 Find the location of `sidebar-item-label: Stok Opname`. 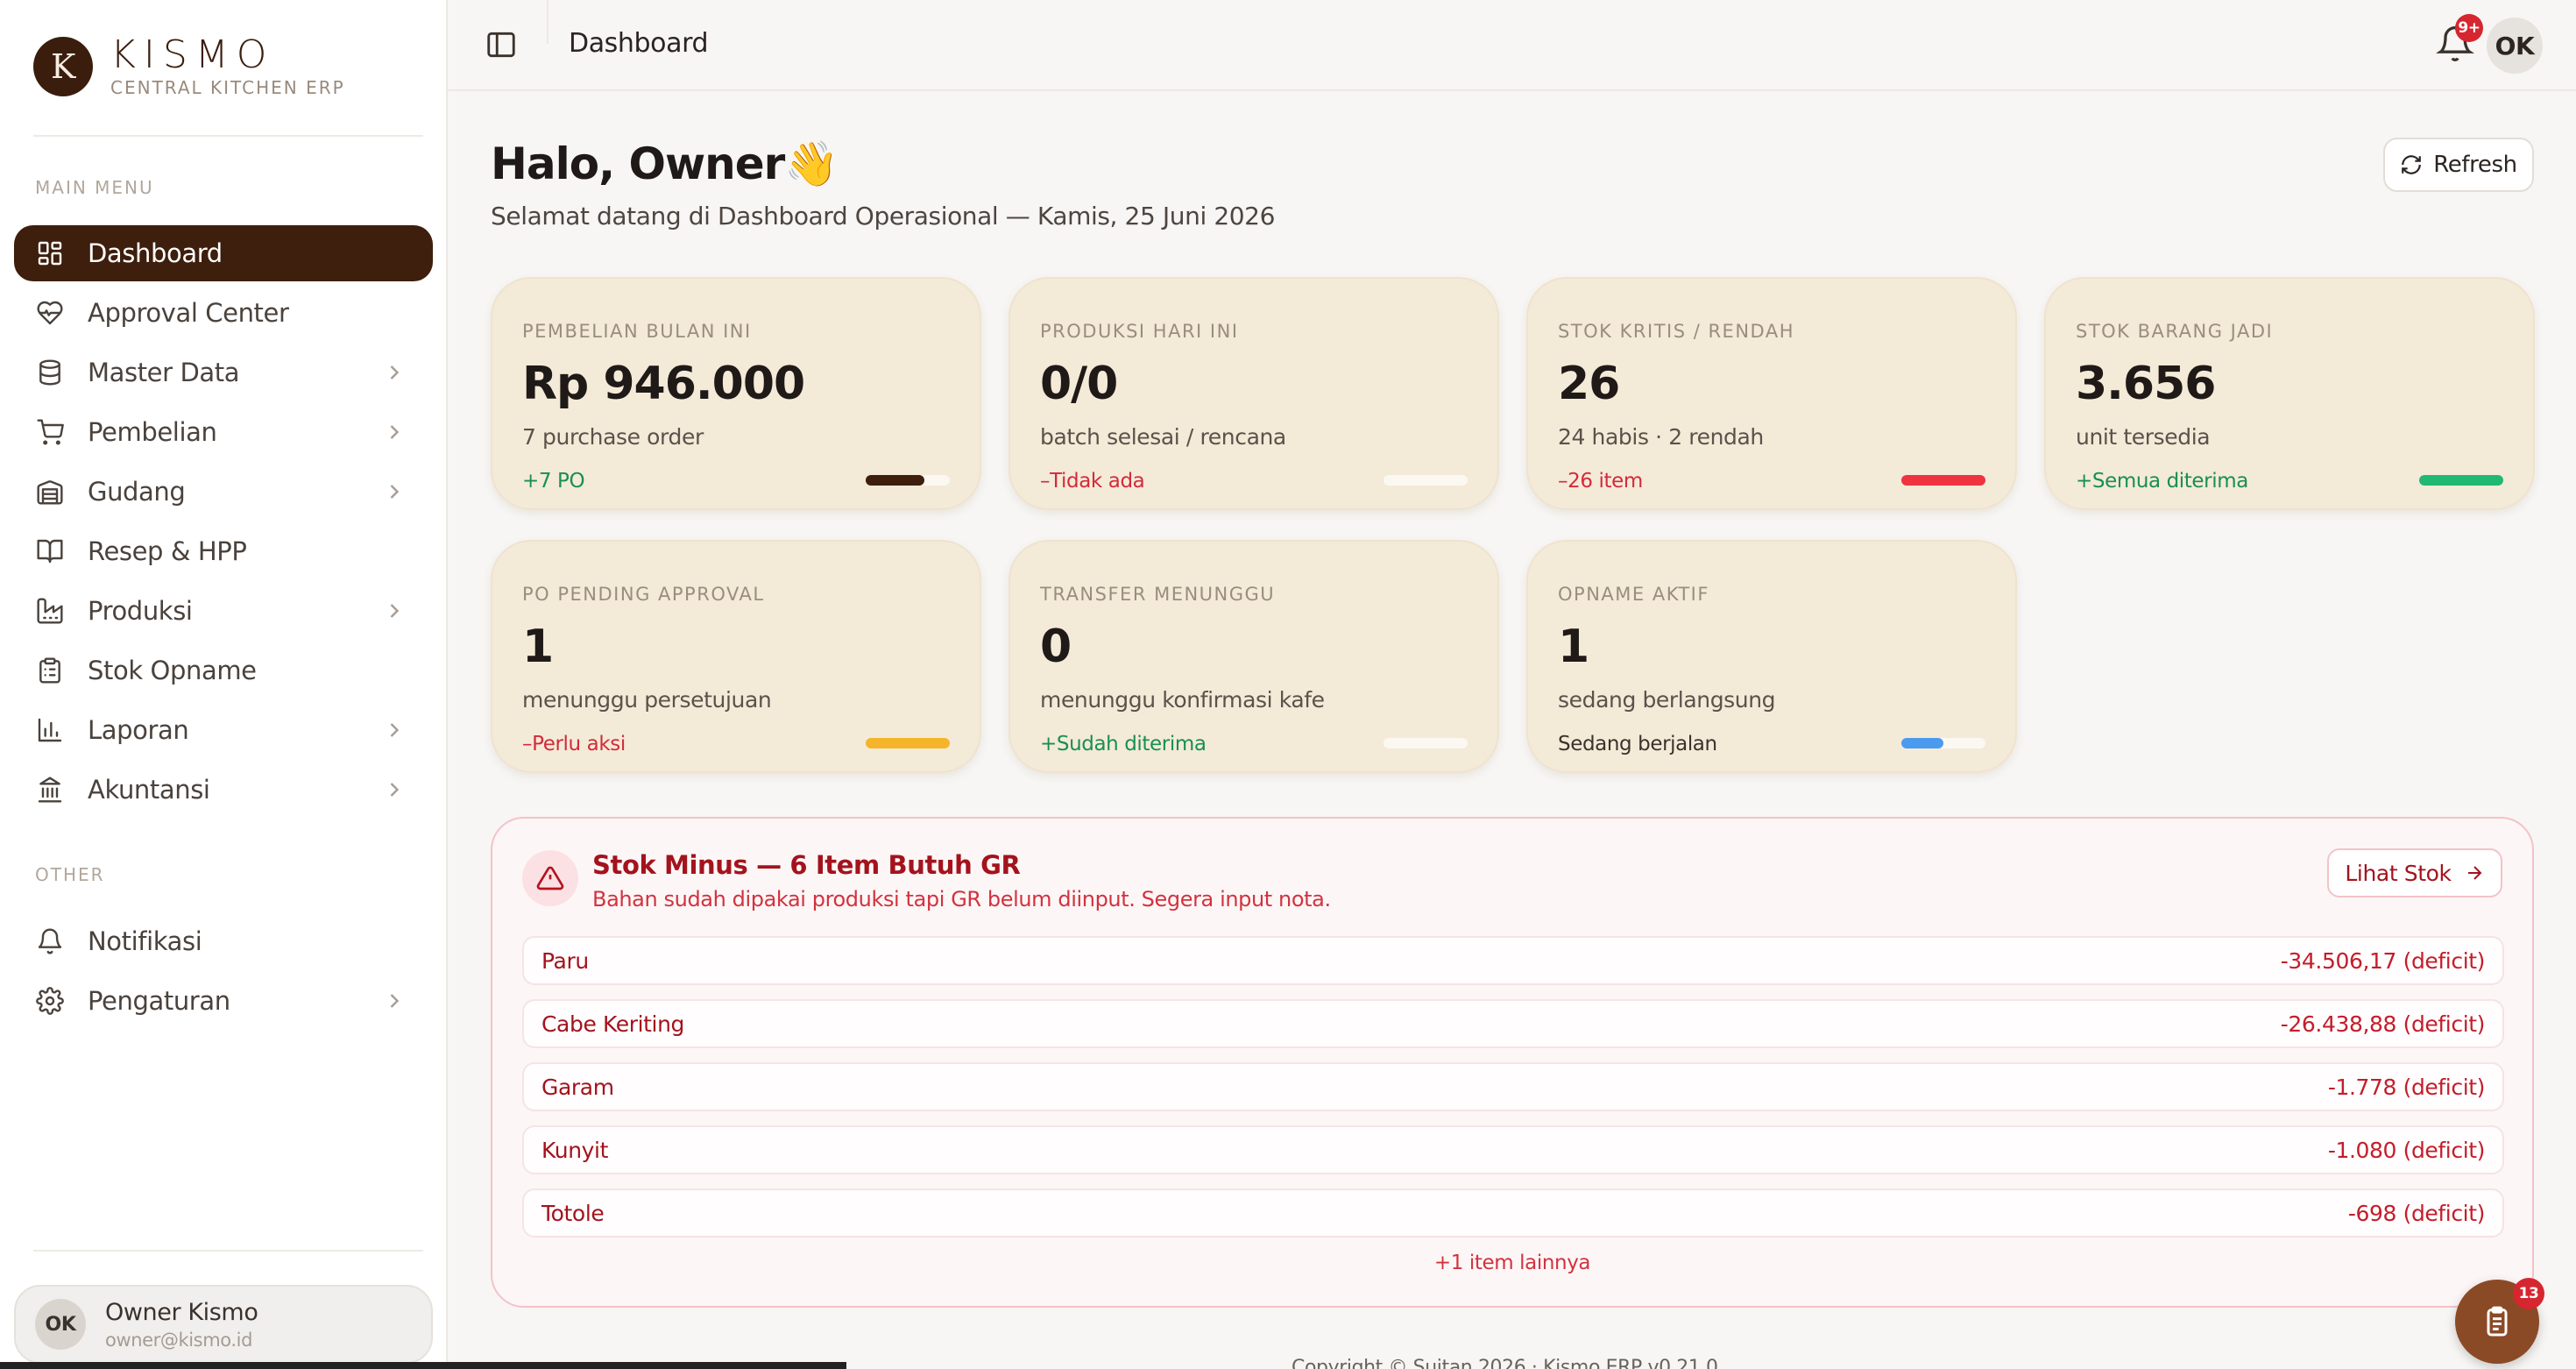

sidebar-item-label: Stok Opname is located at coordinates (172, 670).